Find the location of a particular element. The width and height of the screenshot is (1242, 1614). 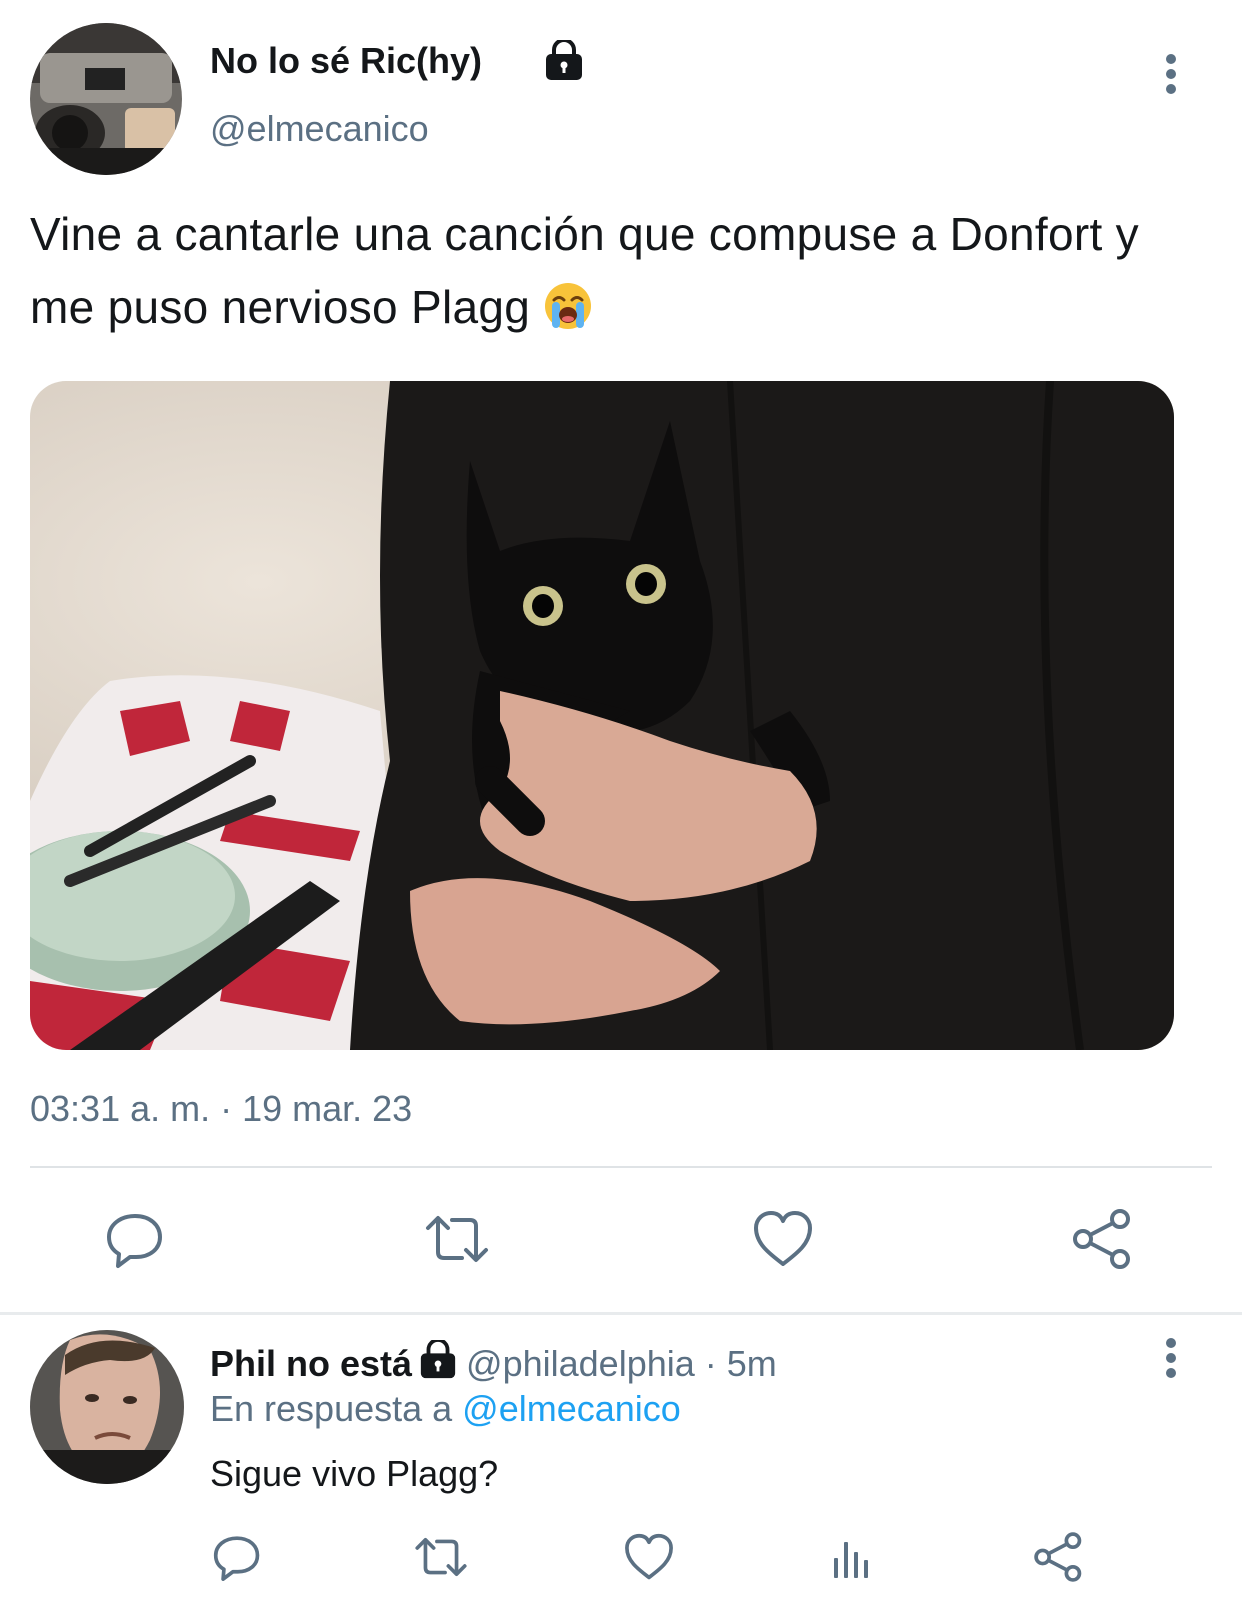

author-handle: @elmecanico is located at coordinates (319, 129).